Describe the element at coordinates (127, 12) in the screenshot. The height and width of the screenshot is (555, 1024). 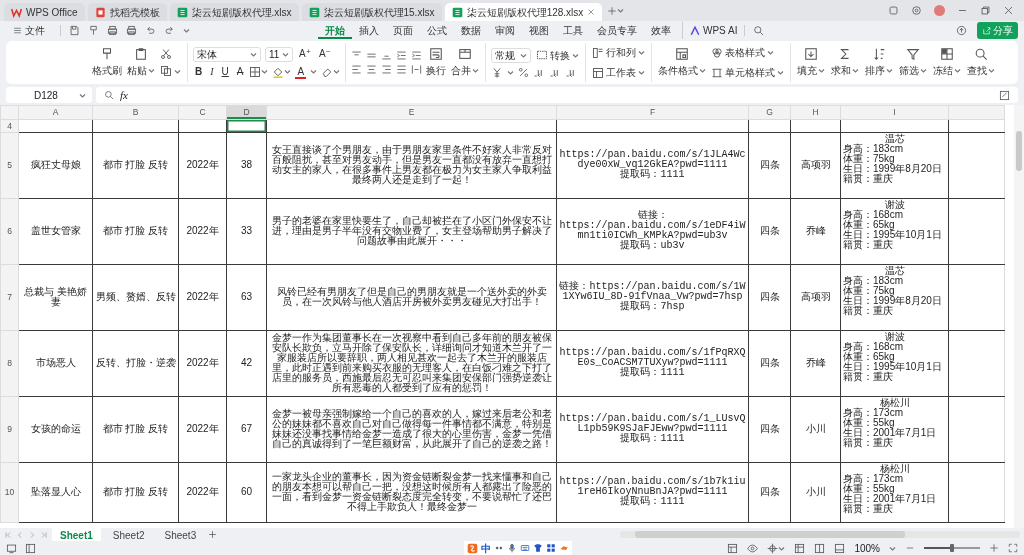
I see `window-tab: 找稻壳模板` at that location.